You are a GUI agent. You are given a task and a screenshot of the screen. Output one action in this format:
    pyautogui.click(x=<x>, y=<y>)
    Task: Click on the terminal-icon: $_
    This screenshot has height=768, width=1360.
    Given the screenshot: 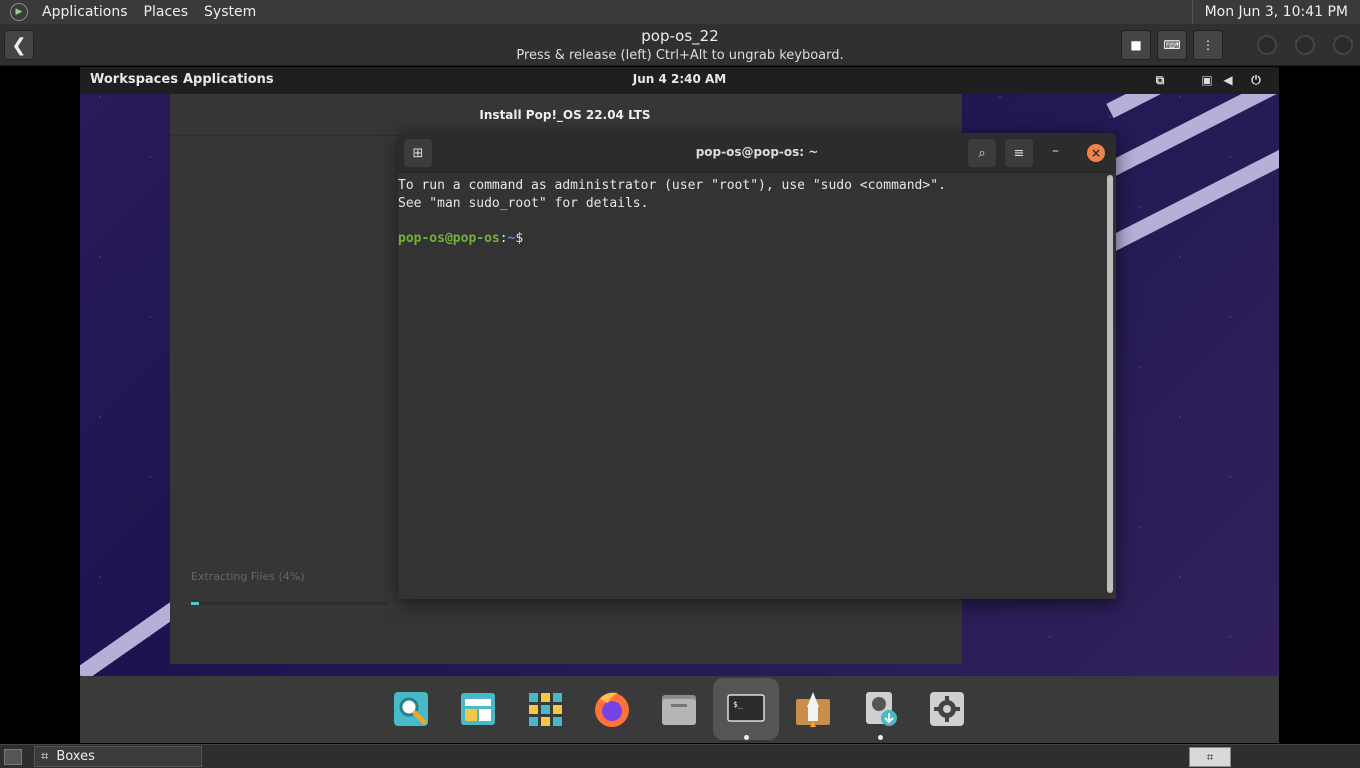 What is the action you would take?
    pyautogui.click(x=746, y=708)
    